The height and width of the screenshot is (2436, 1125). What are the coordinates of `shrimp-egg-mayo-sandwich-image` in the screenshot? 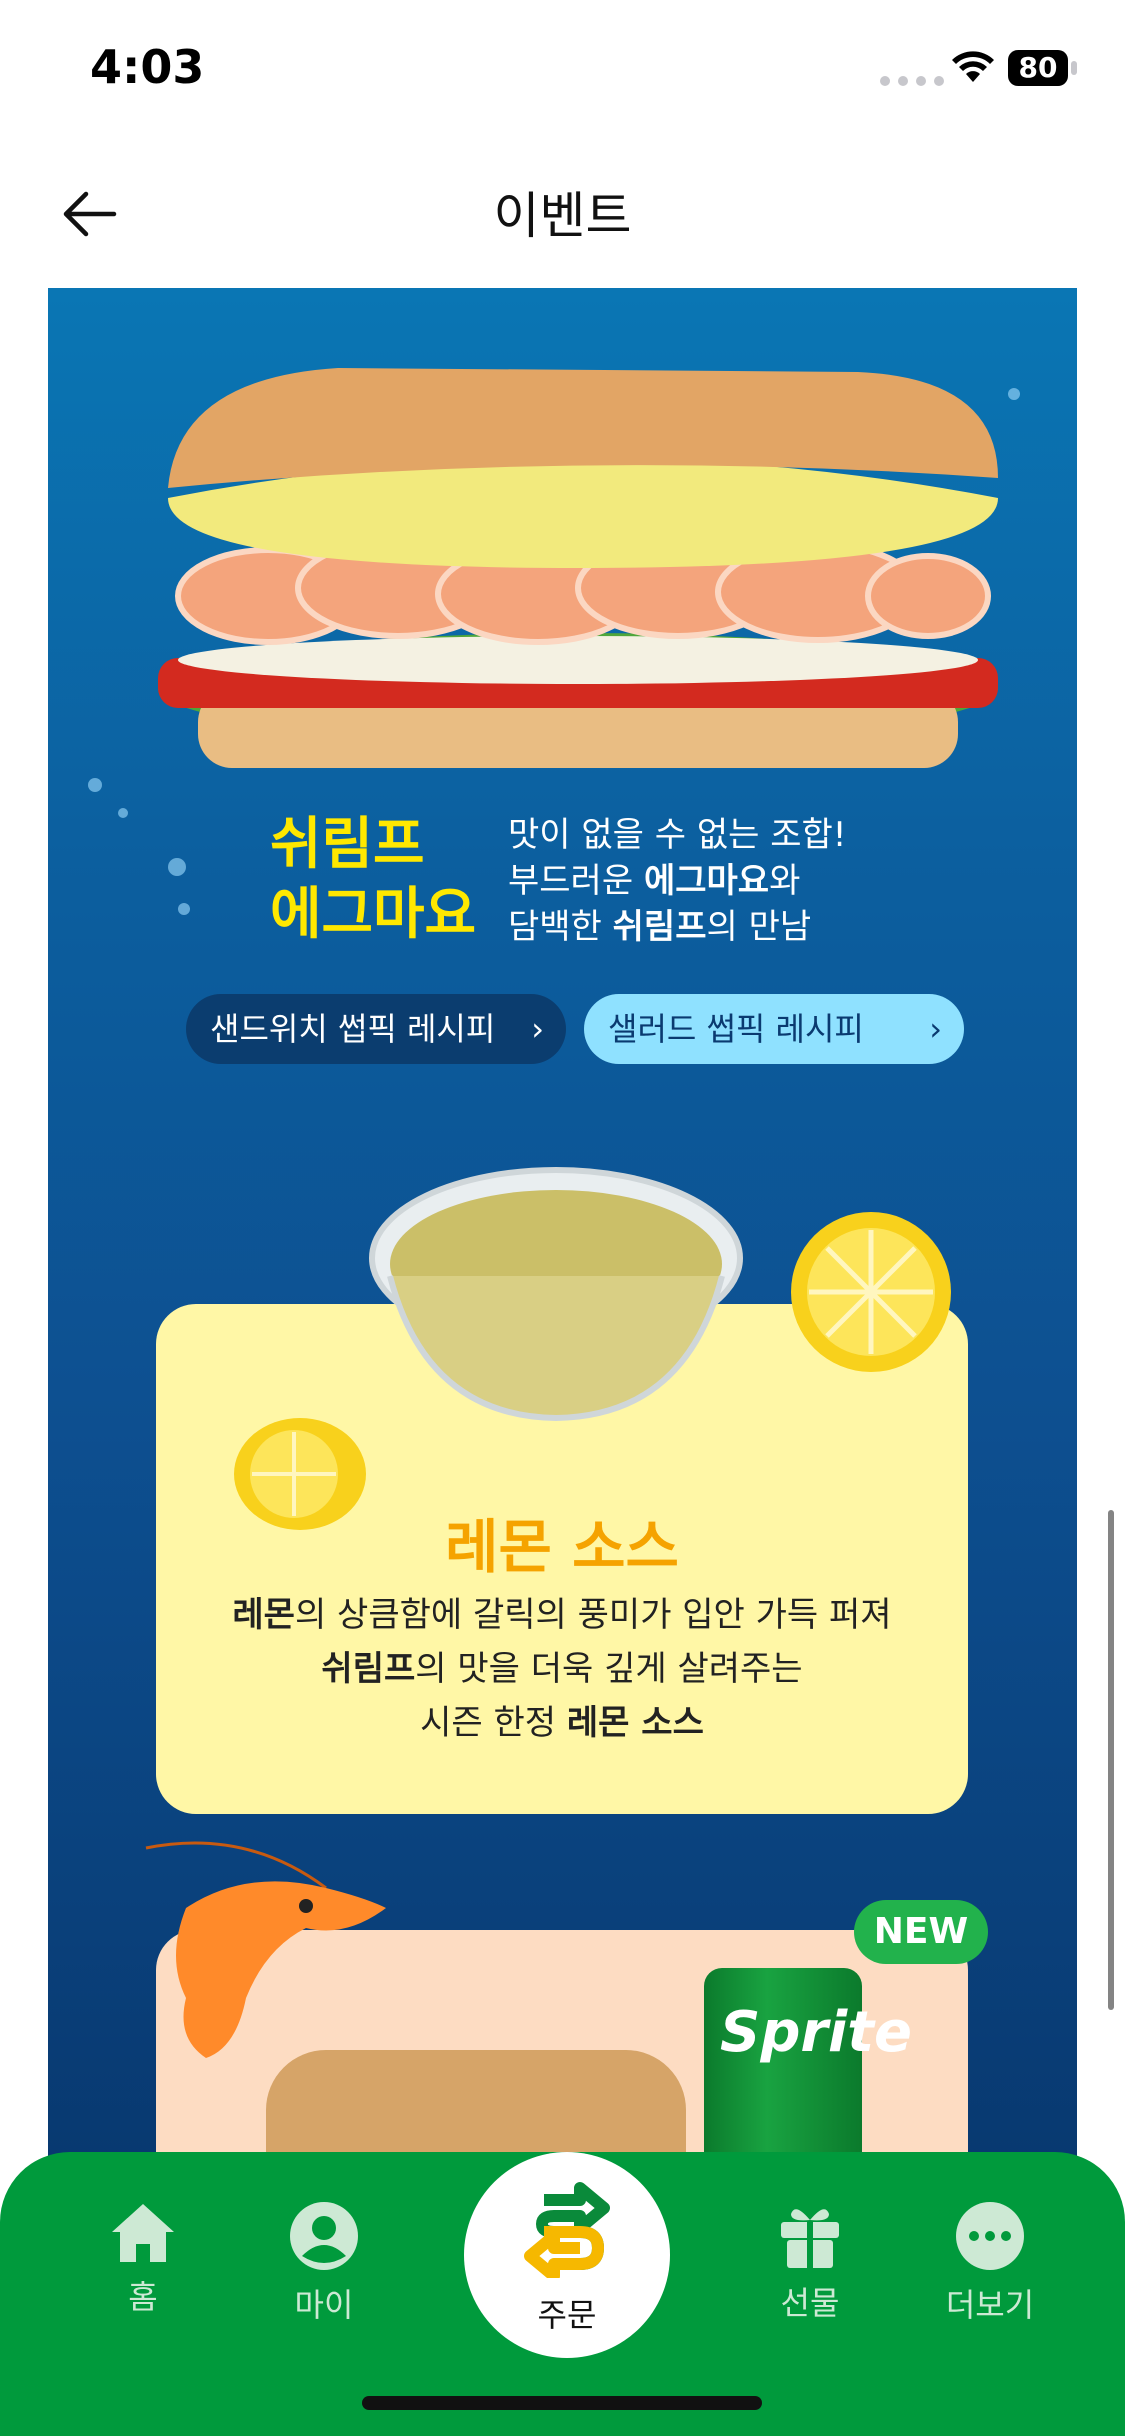 It's located at (578, 568).